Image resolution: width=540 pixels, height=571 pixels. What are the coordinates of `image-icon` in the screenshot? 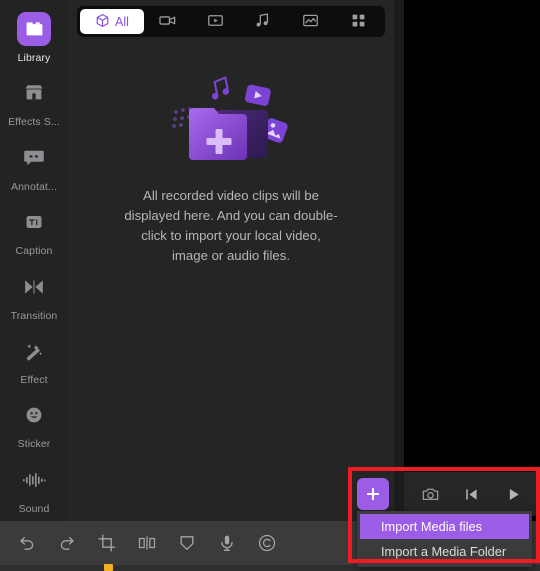 It's located at (310, 22).